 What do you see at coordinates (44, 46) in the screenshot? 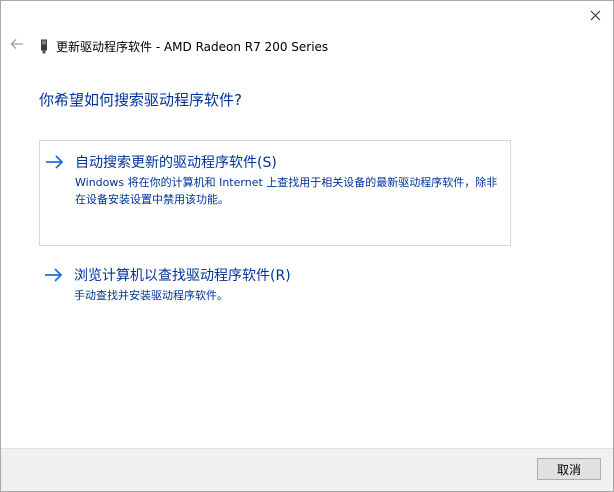
I see `device-driver-icon` at bounding box center [44, 46].